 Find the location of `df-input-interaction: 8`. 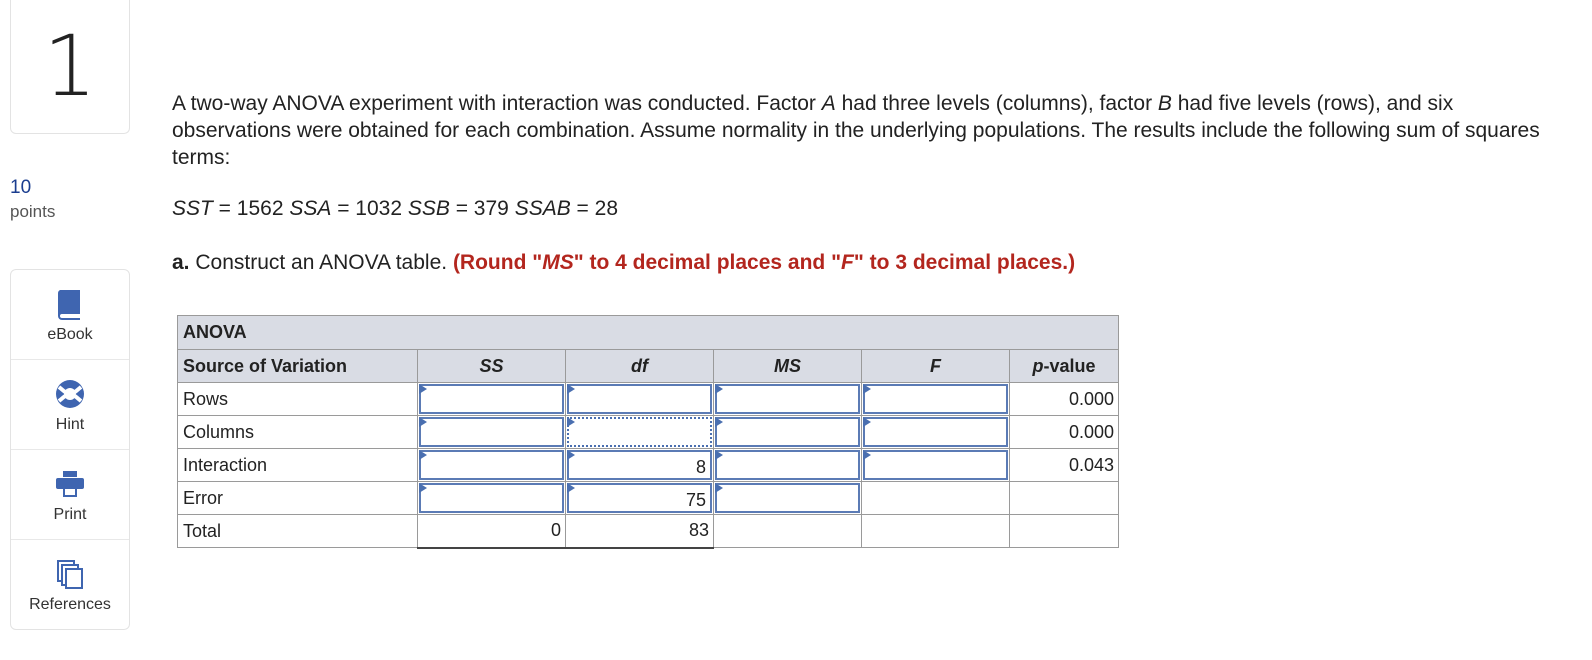

df-input-interaction: 8 is located at coordinates (639, 465).